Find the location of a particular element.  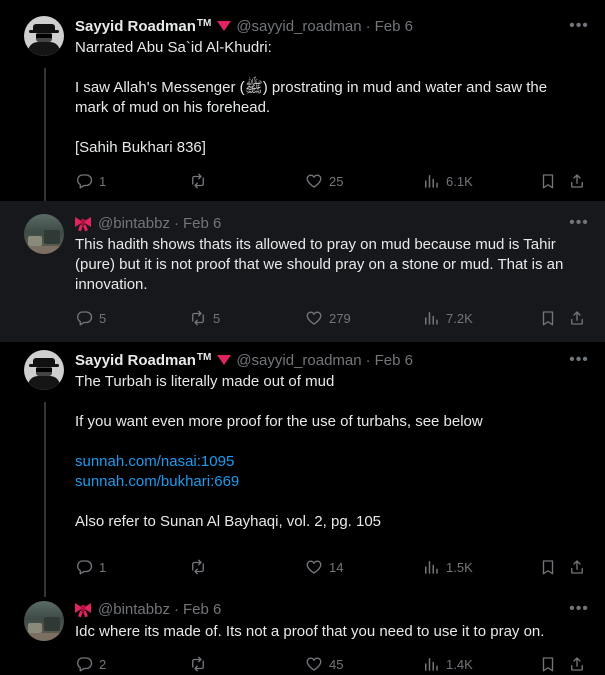

retweet-button: 5 is located at coordinates (204, 318).